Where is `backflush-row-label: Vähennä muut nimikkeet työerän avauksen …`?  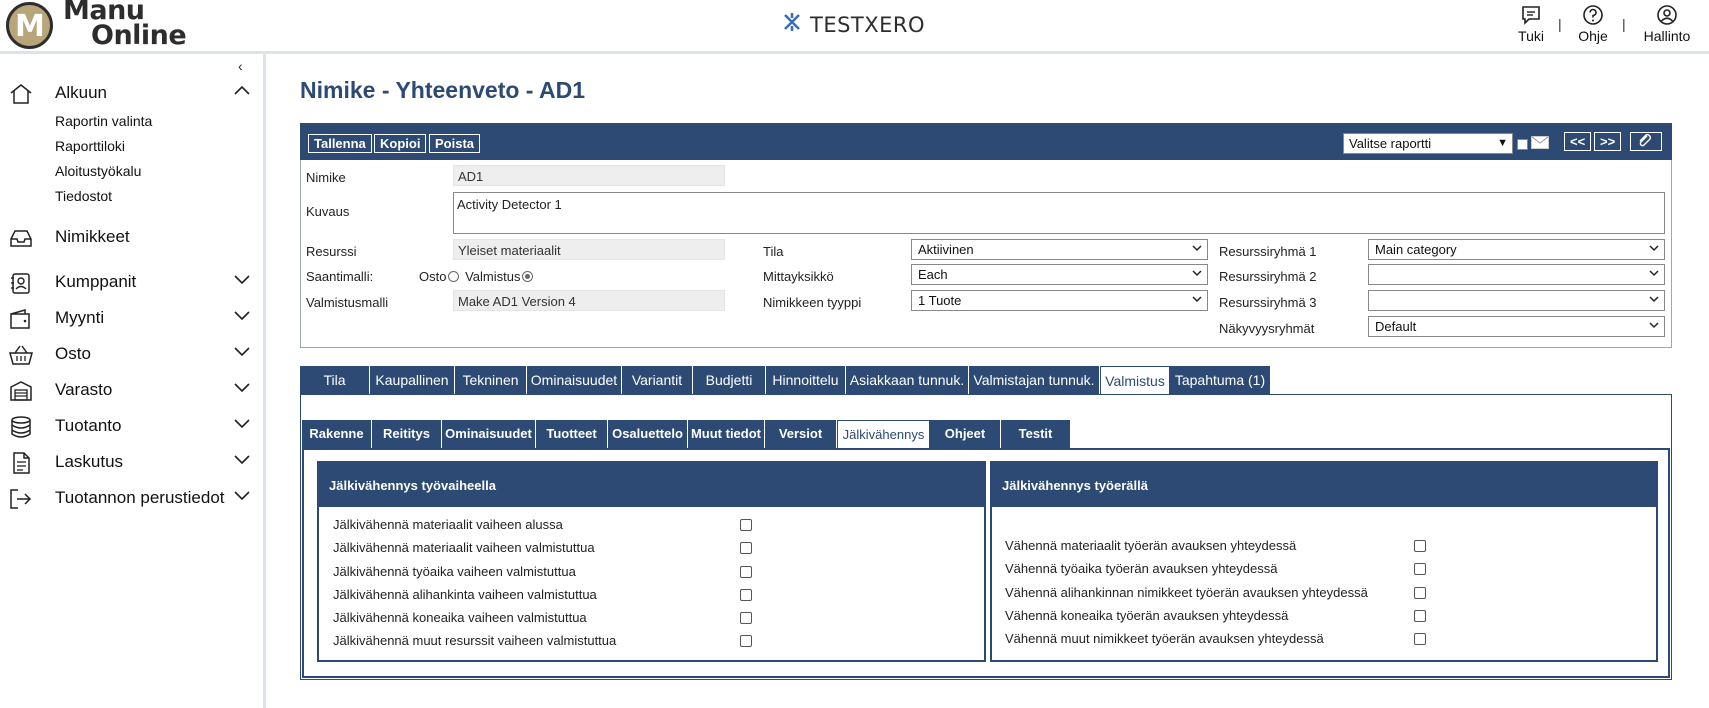
backflush-row-label: Vähennä muut nimikkeet työerän avauksen … is located at coordinates (1164, 638).